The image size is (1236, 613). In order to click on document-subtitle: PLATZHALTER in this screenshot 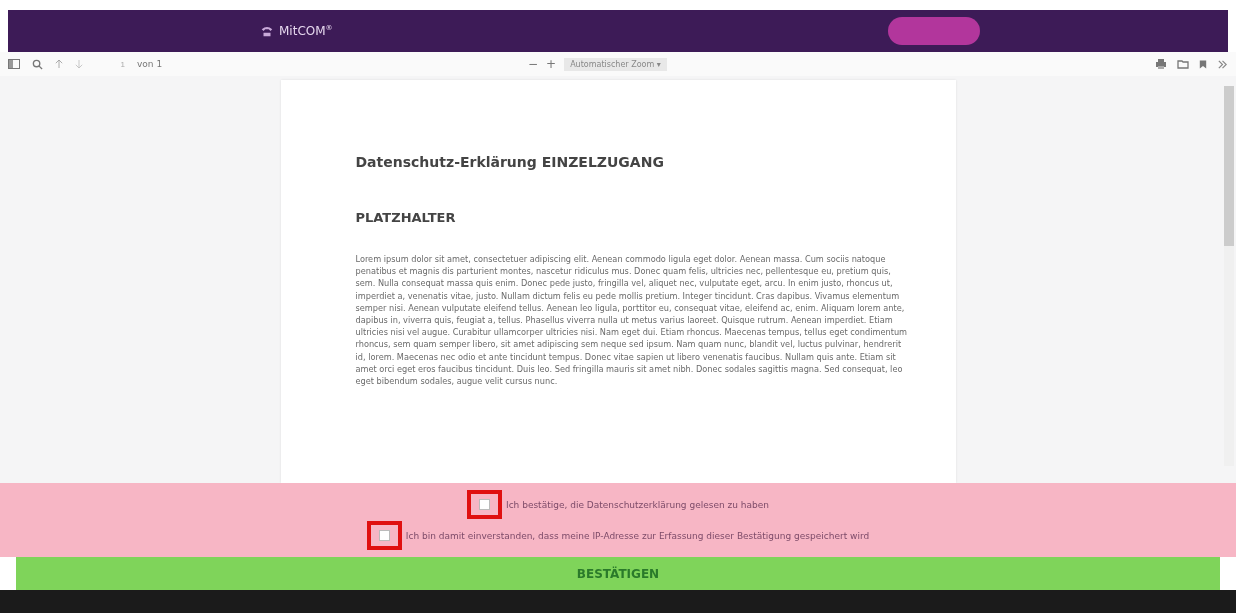, I will do `click(406, 217)`.